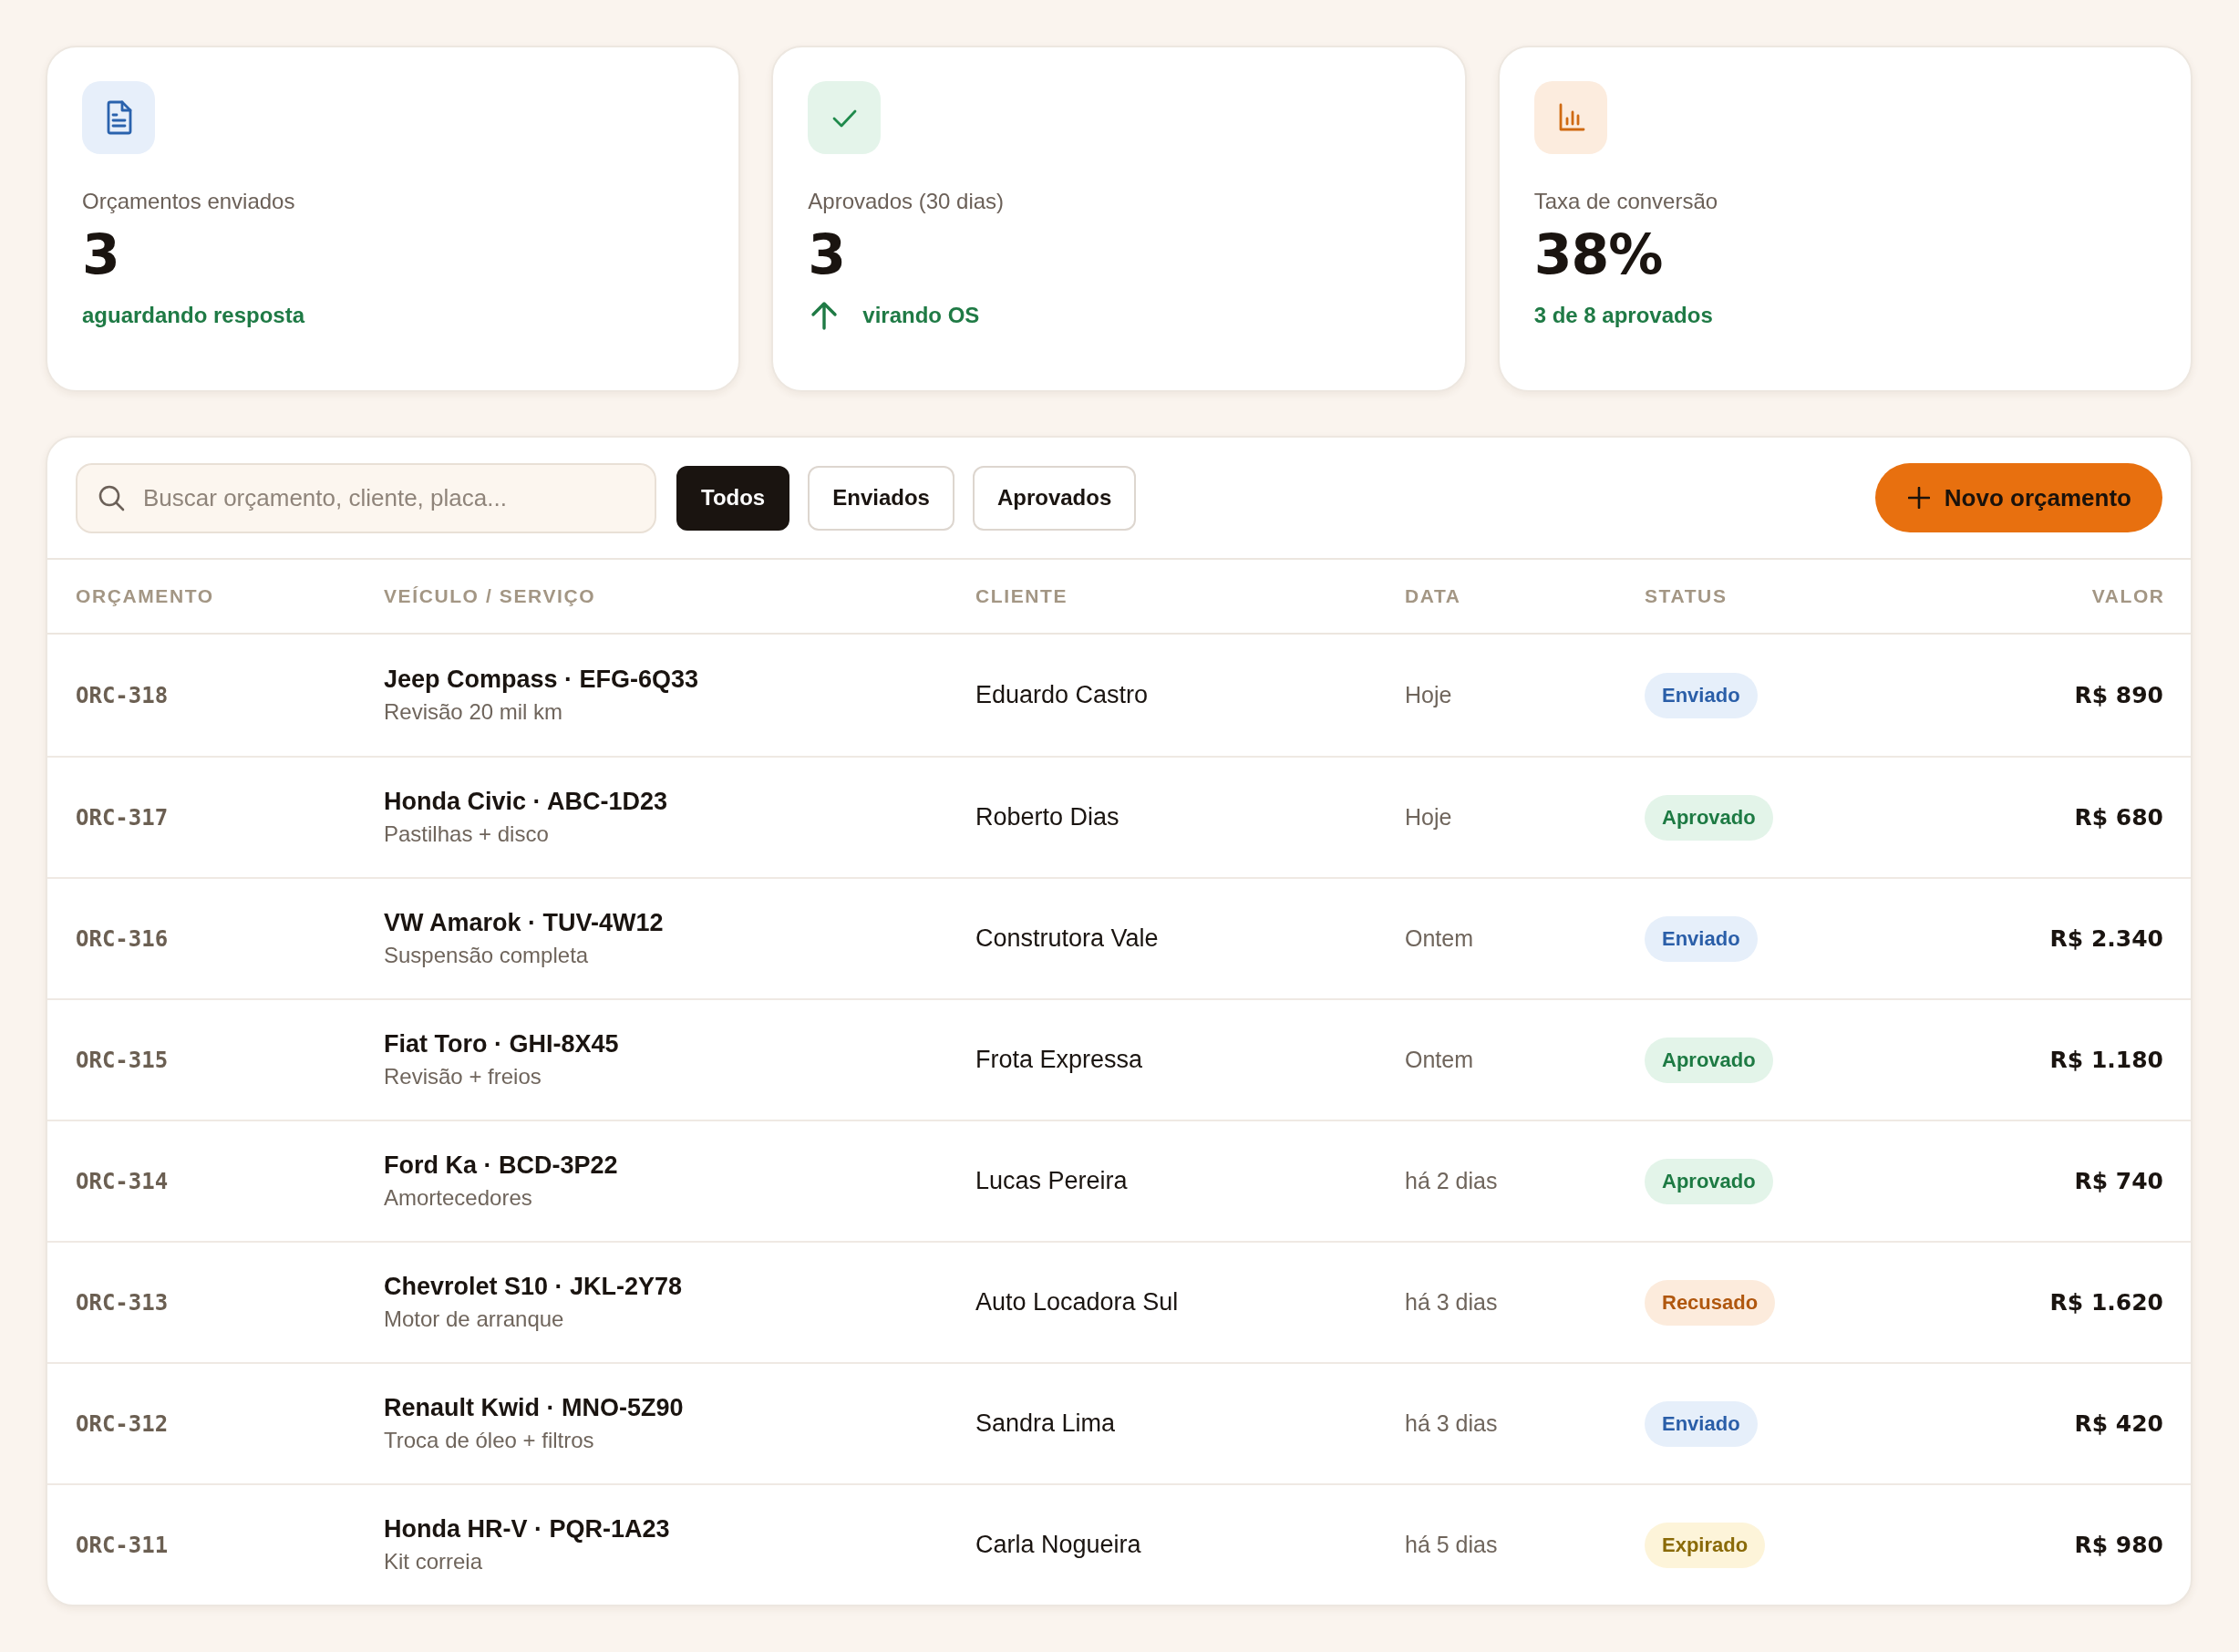 The width and height of the screenshot is (2239, 1652). Describe the element at coordinates (524, 923) in the screenshot. I see `vehicle-name: VW Amarok · TUV-4W12` at that location.